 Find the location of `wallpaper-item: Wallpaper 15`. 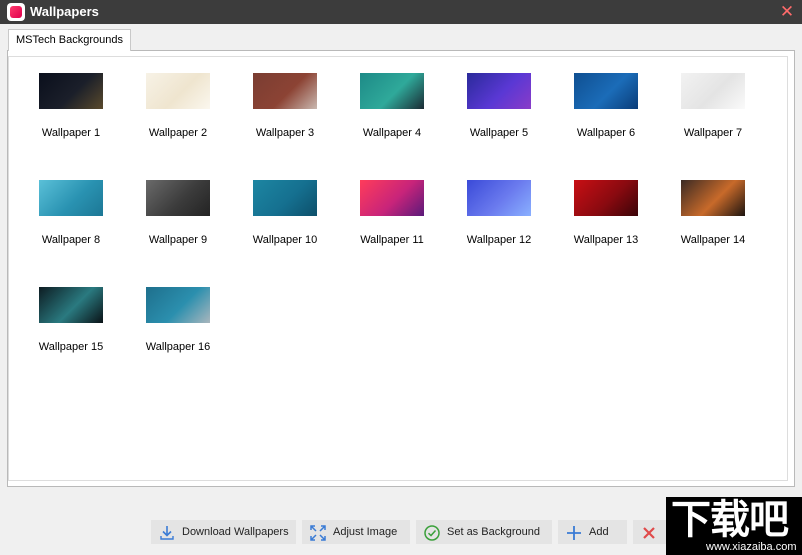

wallpaper-item: Wallpaper 15 is located at coordinates (71, 312).